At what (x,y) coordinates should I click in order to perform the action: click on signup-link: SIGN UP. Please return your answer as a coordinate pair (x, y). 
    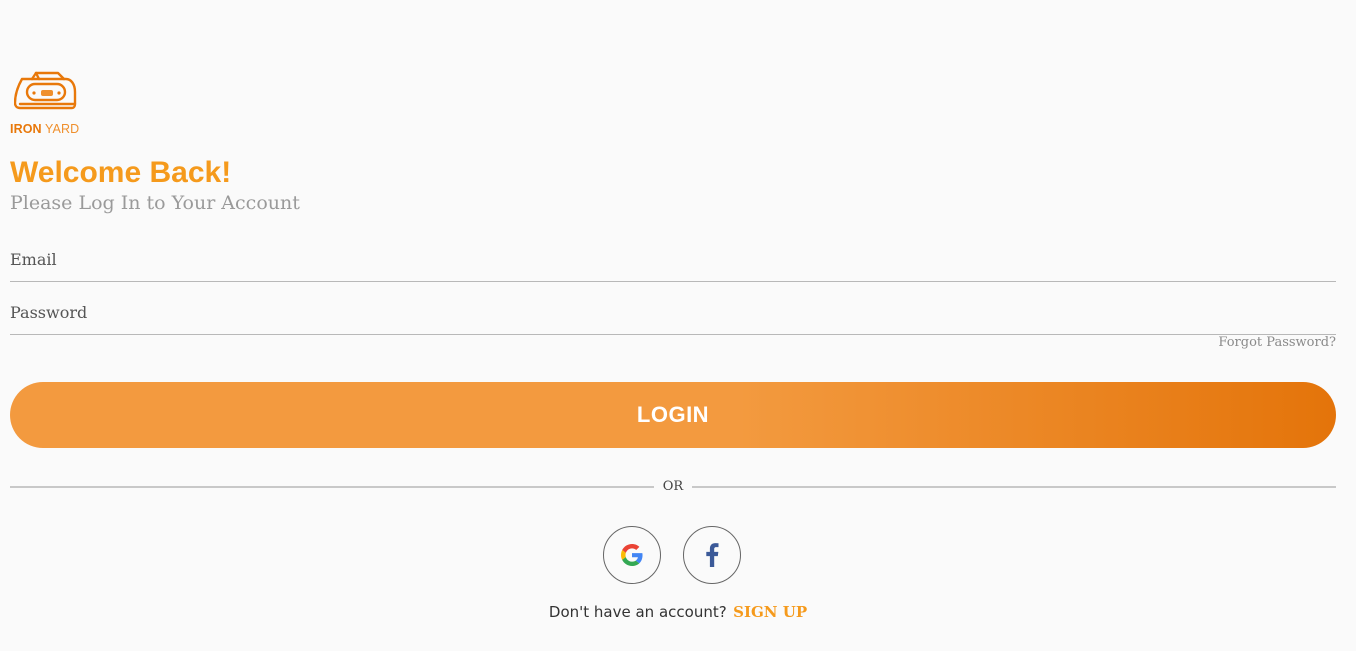
    Looking at the image, I should click on (770, 612).